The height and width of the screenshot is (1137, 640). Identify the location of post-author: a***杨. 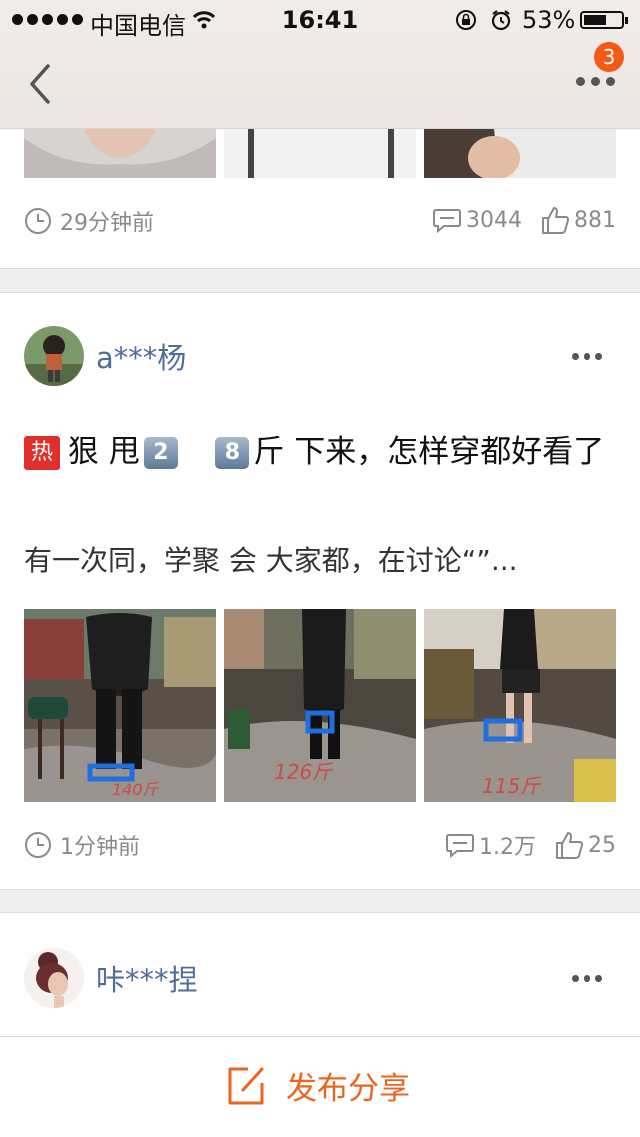
(105, 356).